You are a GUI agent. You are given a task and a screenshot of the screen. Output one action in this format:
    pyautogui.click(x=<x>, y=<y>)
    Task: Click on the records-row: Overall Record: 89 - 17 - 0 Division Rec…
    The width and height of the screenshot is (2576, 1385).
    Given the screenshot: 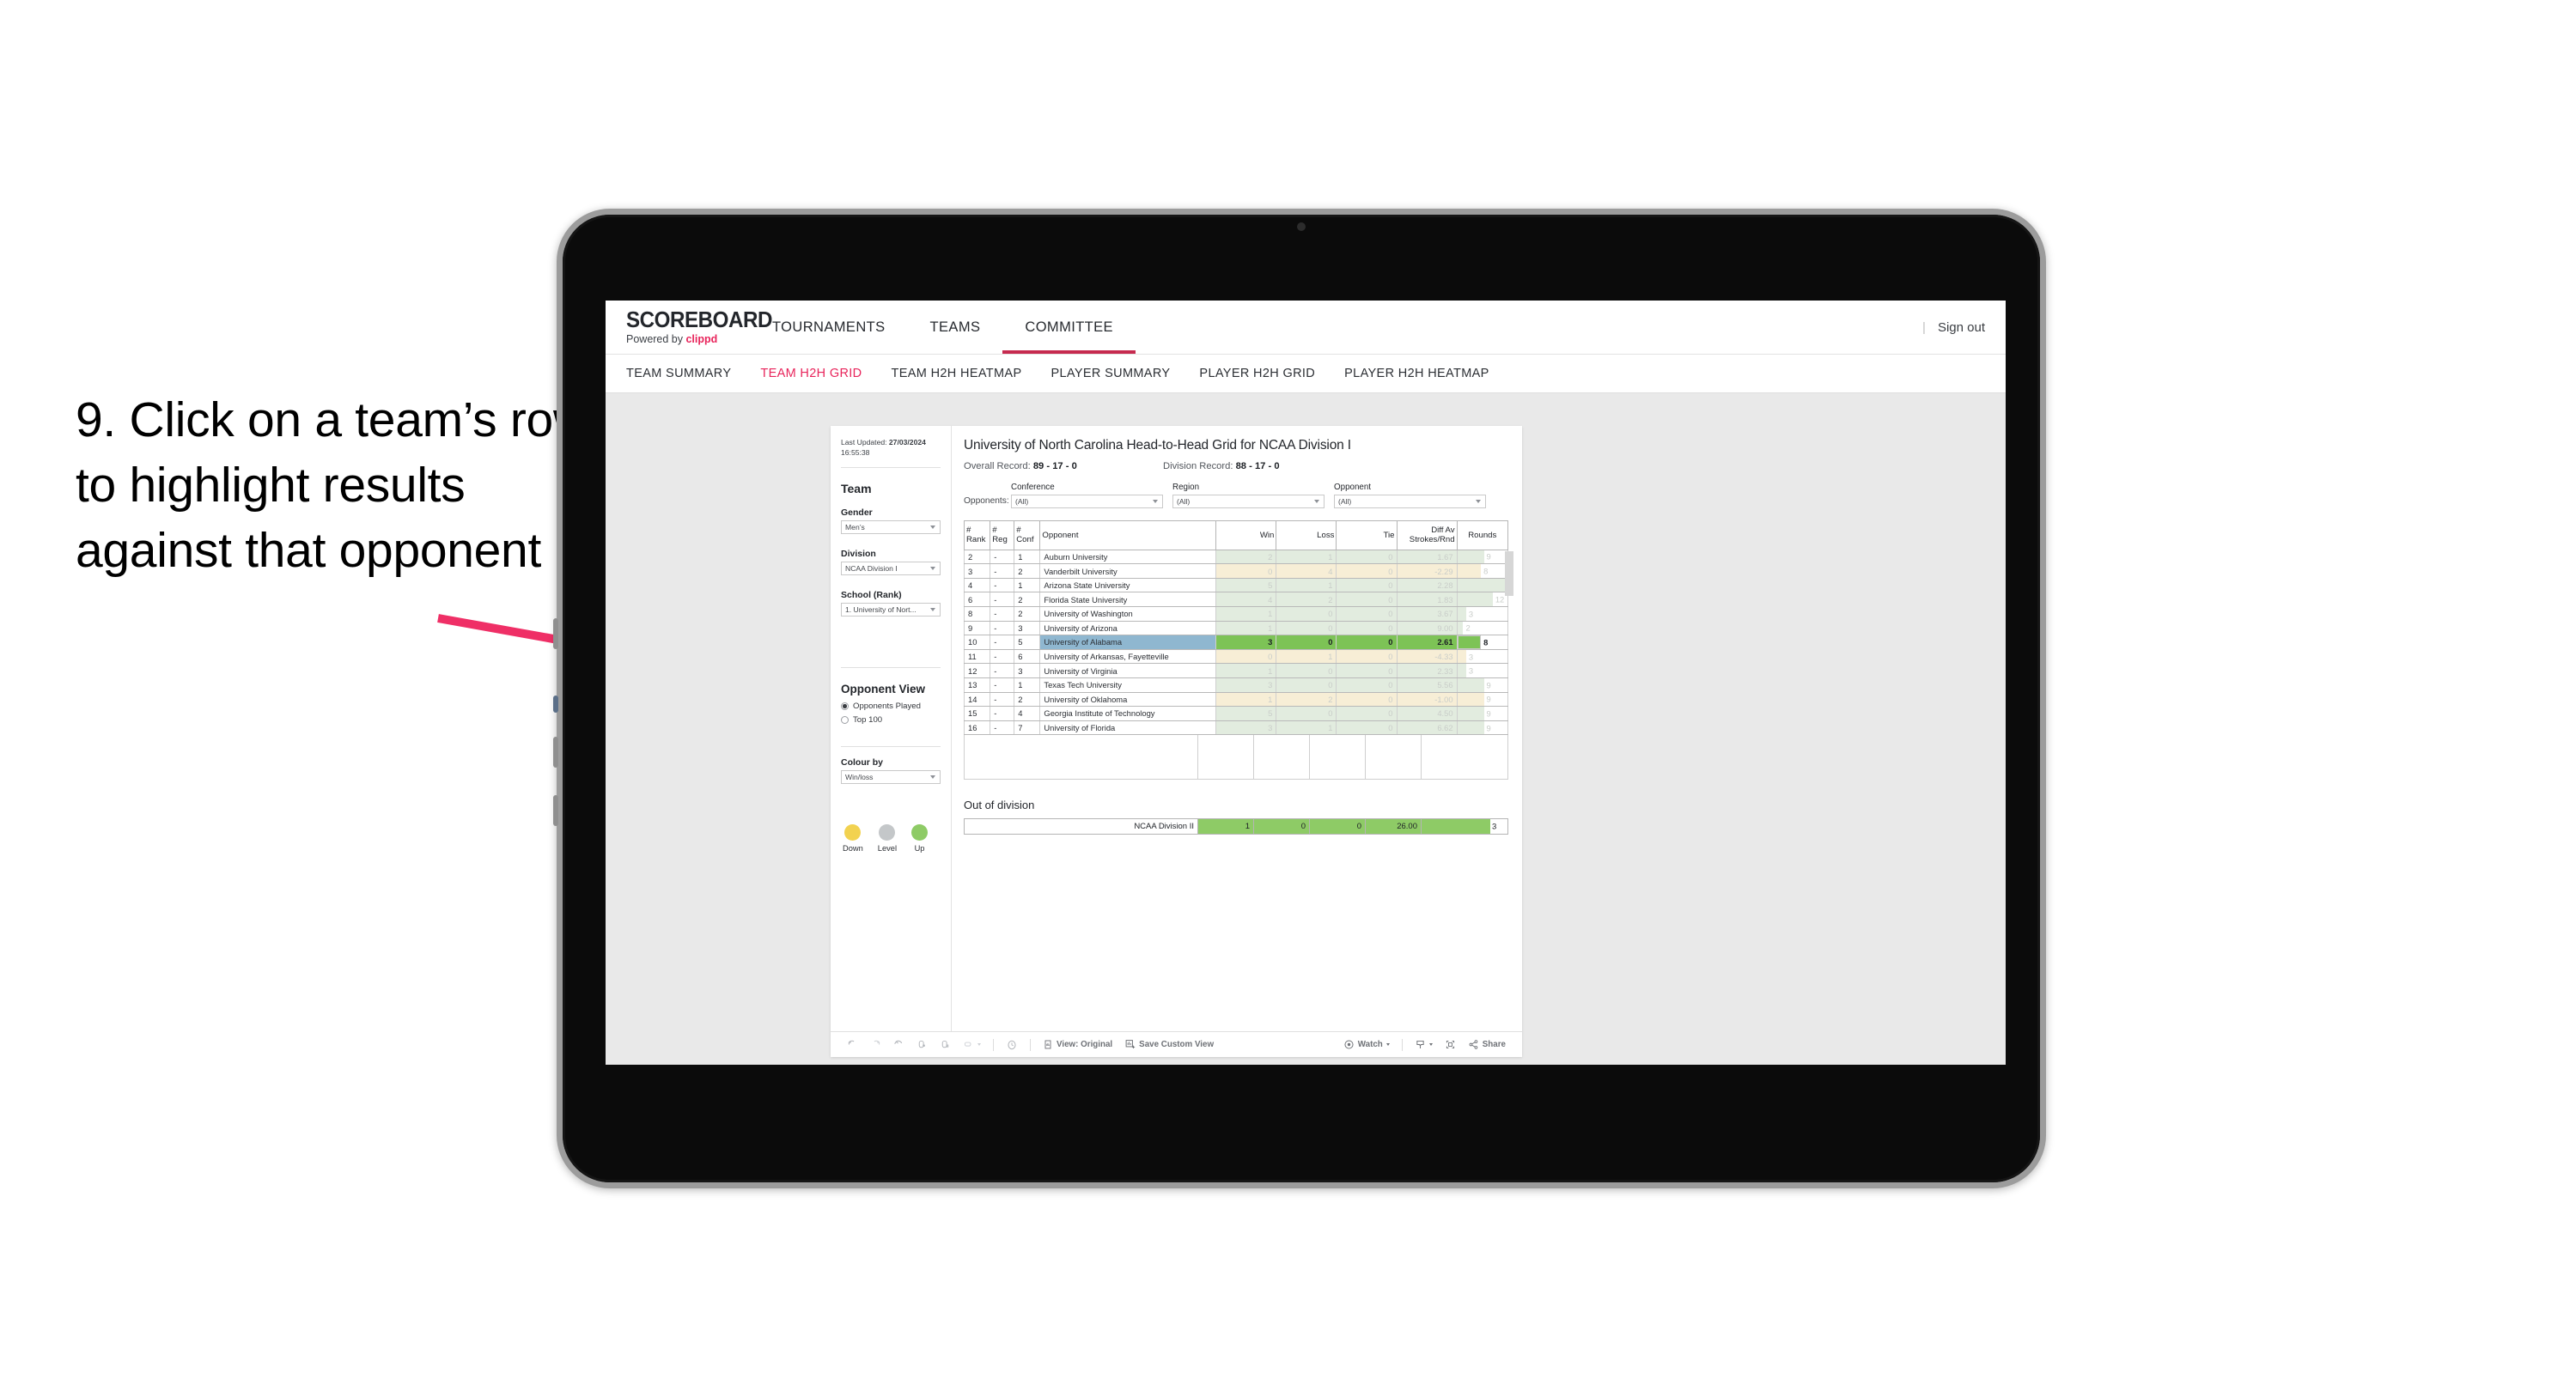 What is the action you would take?
    pyautogui.click(x=1236, y=466)
    